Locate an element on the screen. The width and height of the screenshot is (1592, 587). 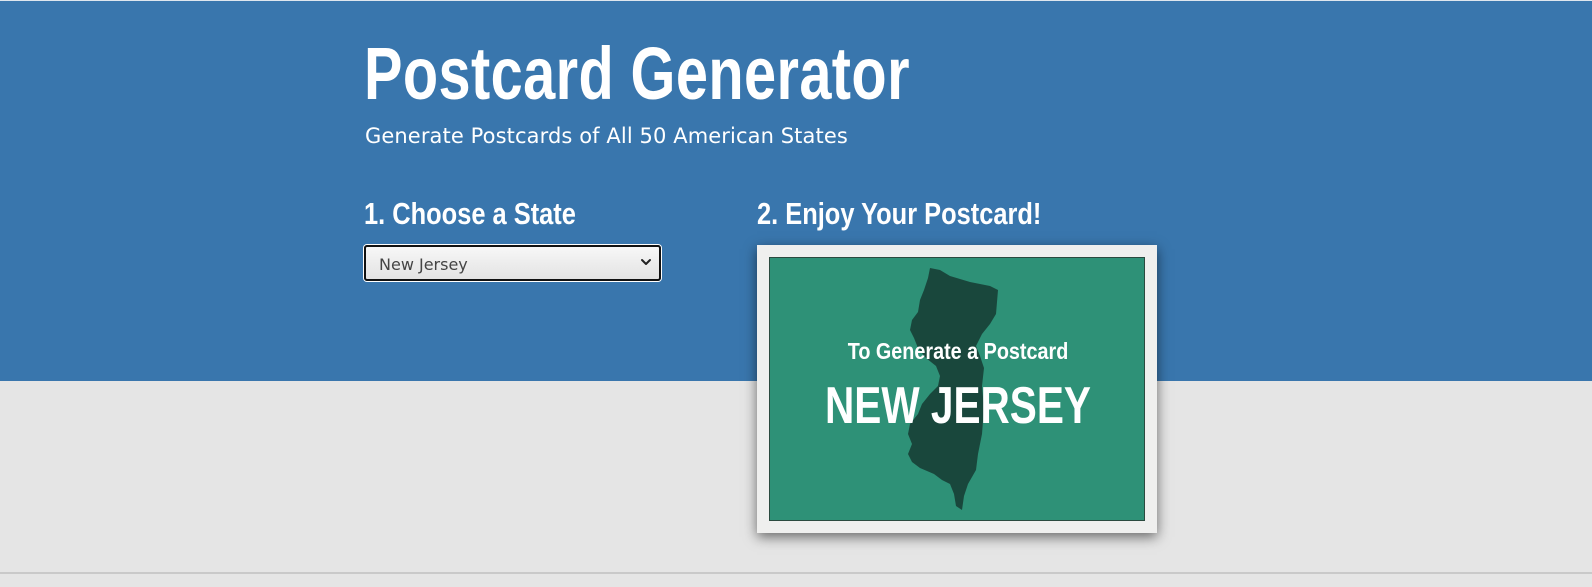
step-enjoy-heading: 2. Enjoy Your Postcard! is located at coordinates (899, 213).